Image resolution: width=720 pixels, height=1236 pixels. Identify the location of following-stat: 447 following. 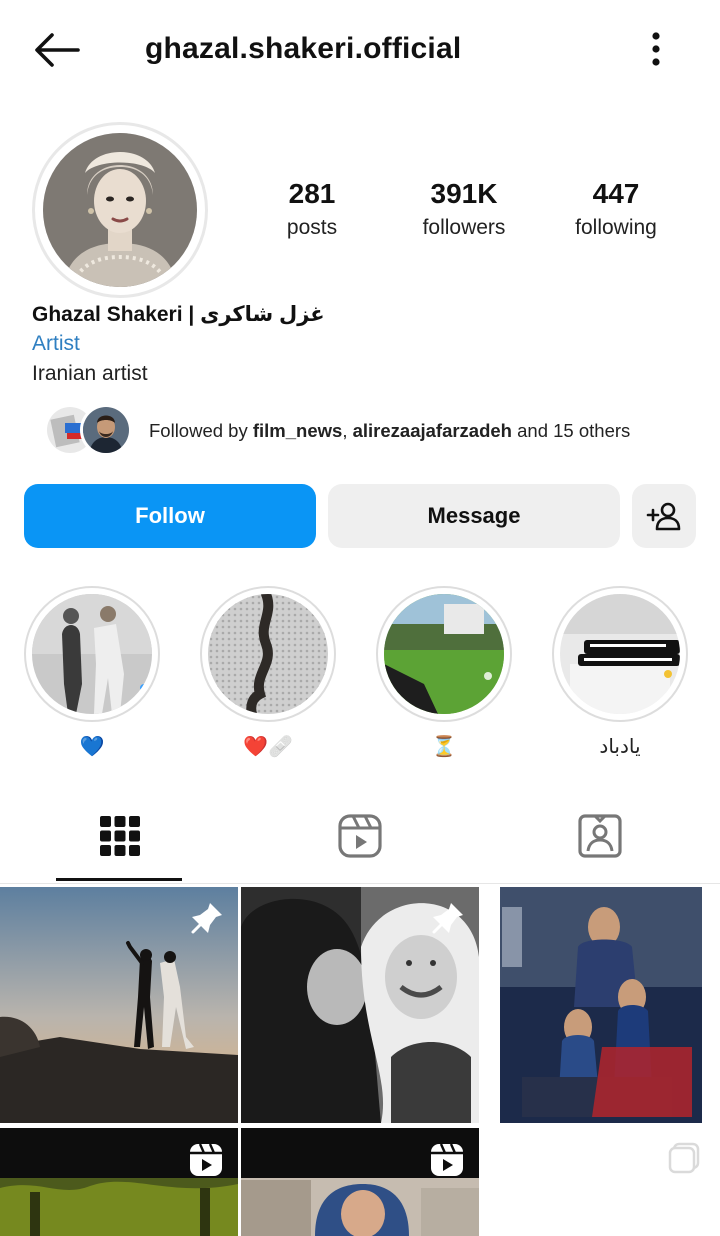
(616, 209).